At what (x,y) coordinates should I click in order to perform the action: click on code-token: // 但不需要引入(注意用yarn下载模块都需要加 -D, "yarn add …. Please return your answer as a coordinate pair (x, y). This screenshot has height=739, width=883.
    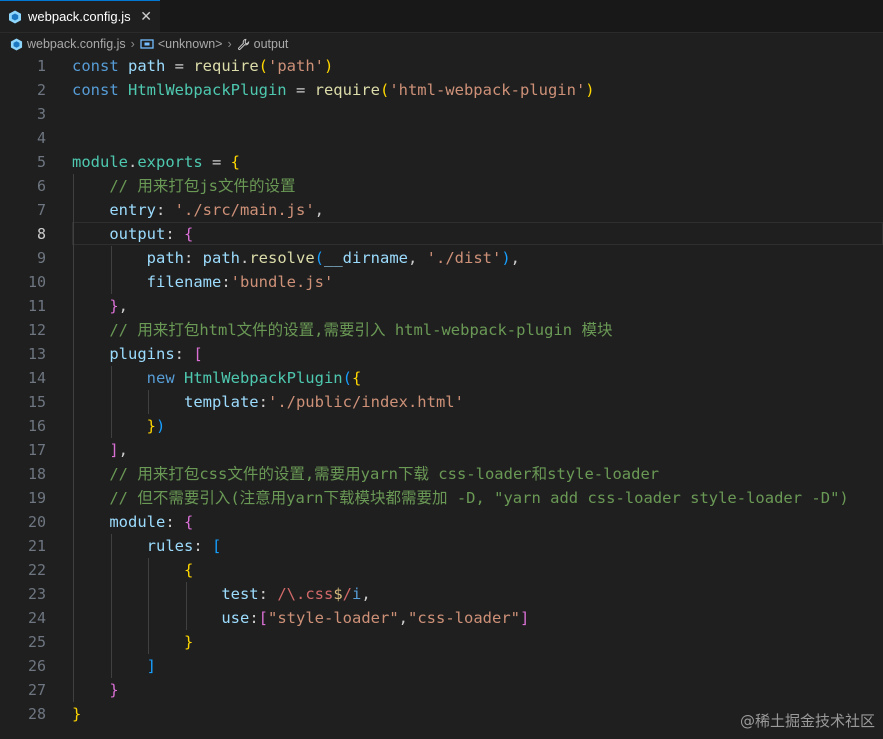
    Looking at the image, I should click on (479, 498).